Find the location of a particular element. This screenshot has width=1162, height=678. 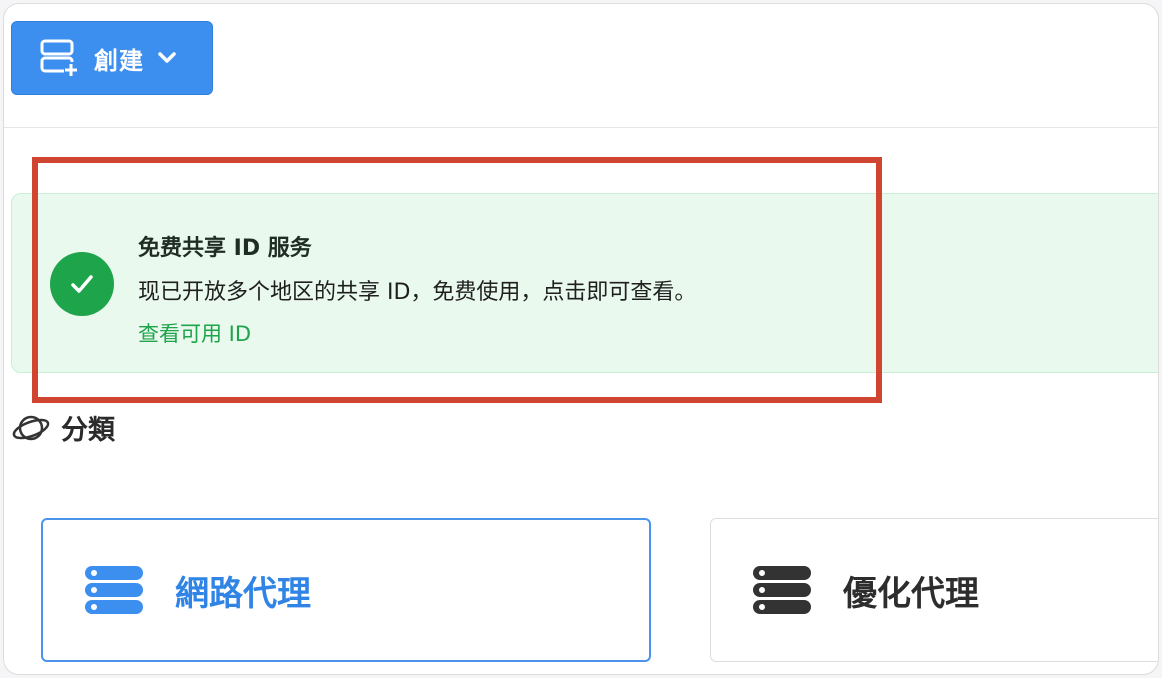

chevron-down-icon is located at coordinates (167, 57).